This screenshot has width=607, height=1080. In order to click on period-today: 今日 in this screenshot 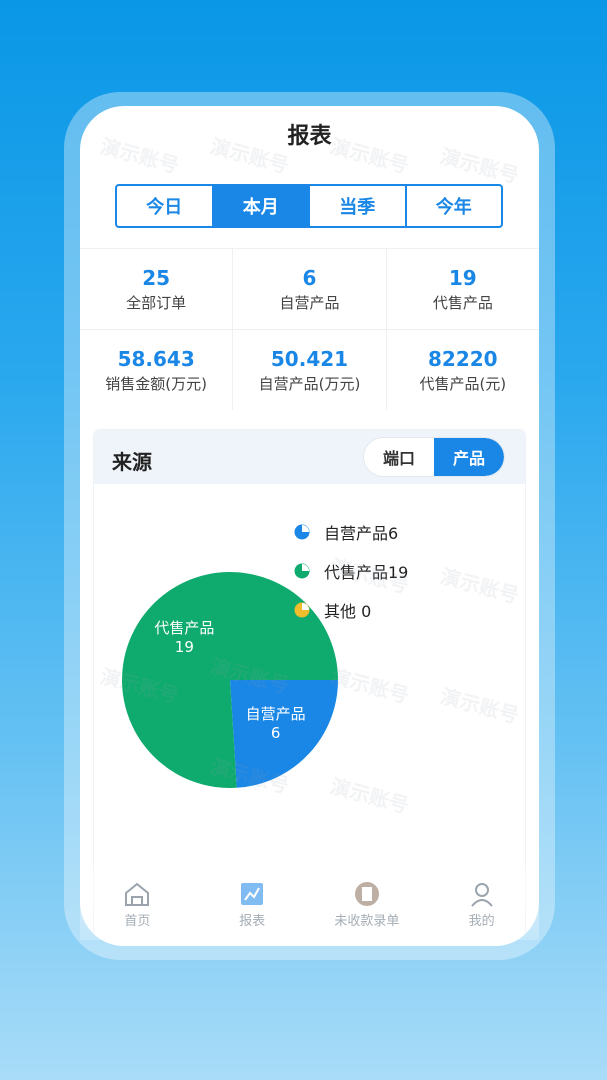, I will do `click(165, 206)`.